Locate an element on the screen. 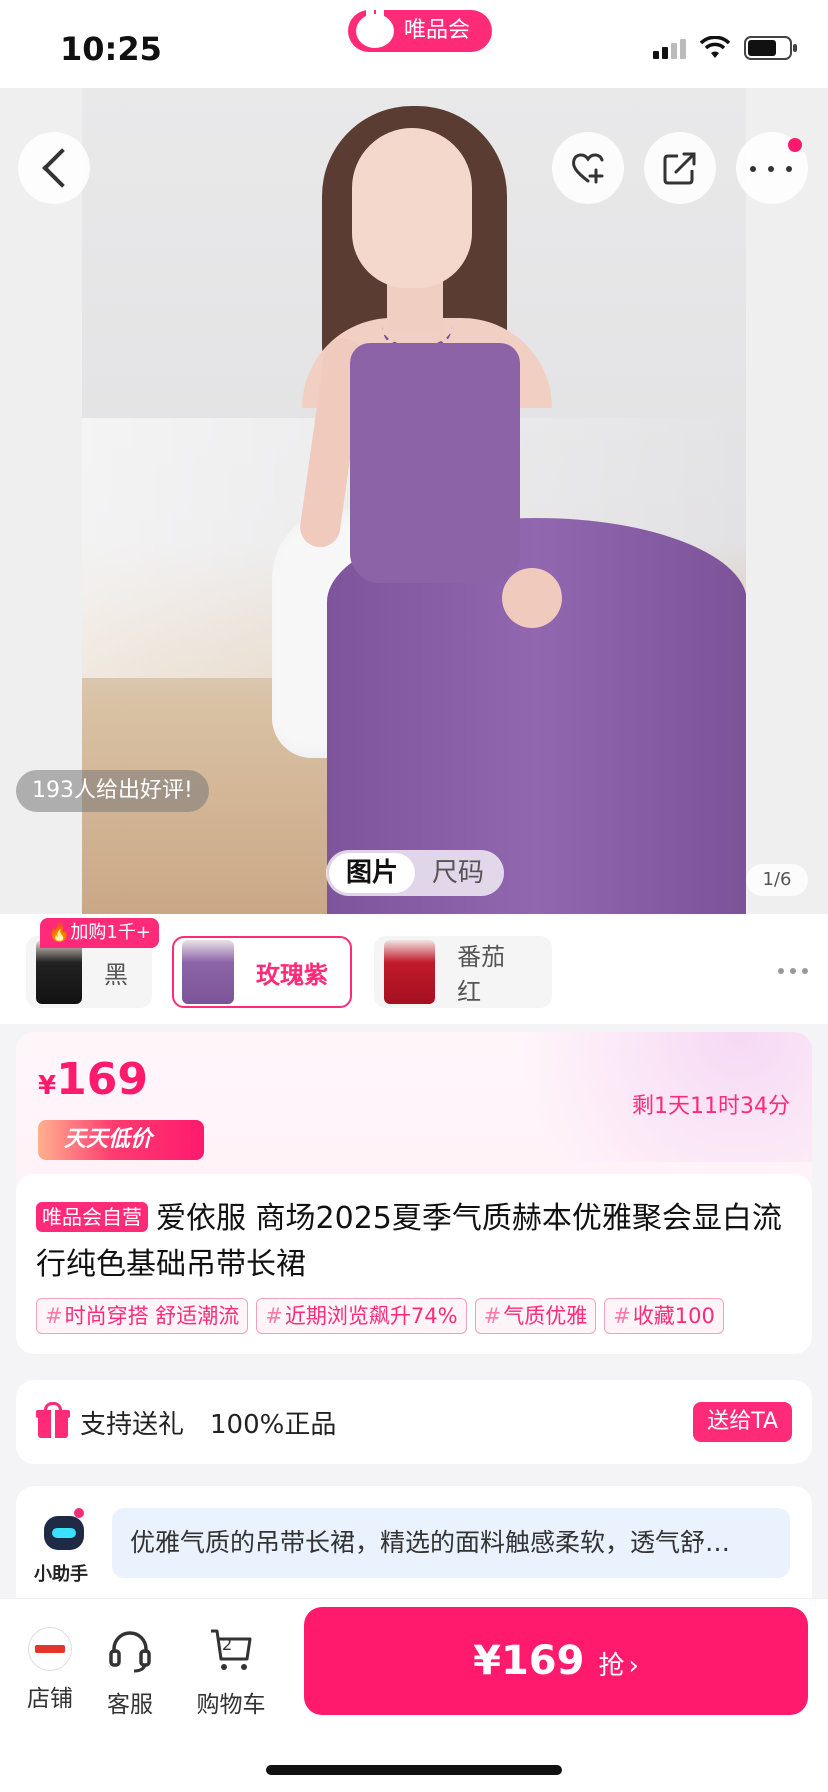  price-amount: 169 is located at coordinates (102, 1079).